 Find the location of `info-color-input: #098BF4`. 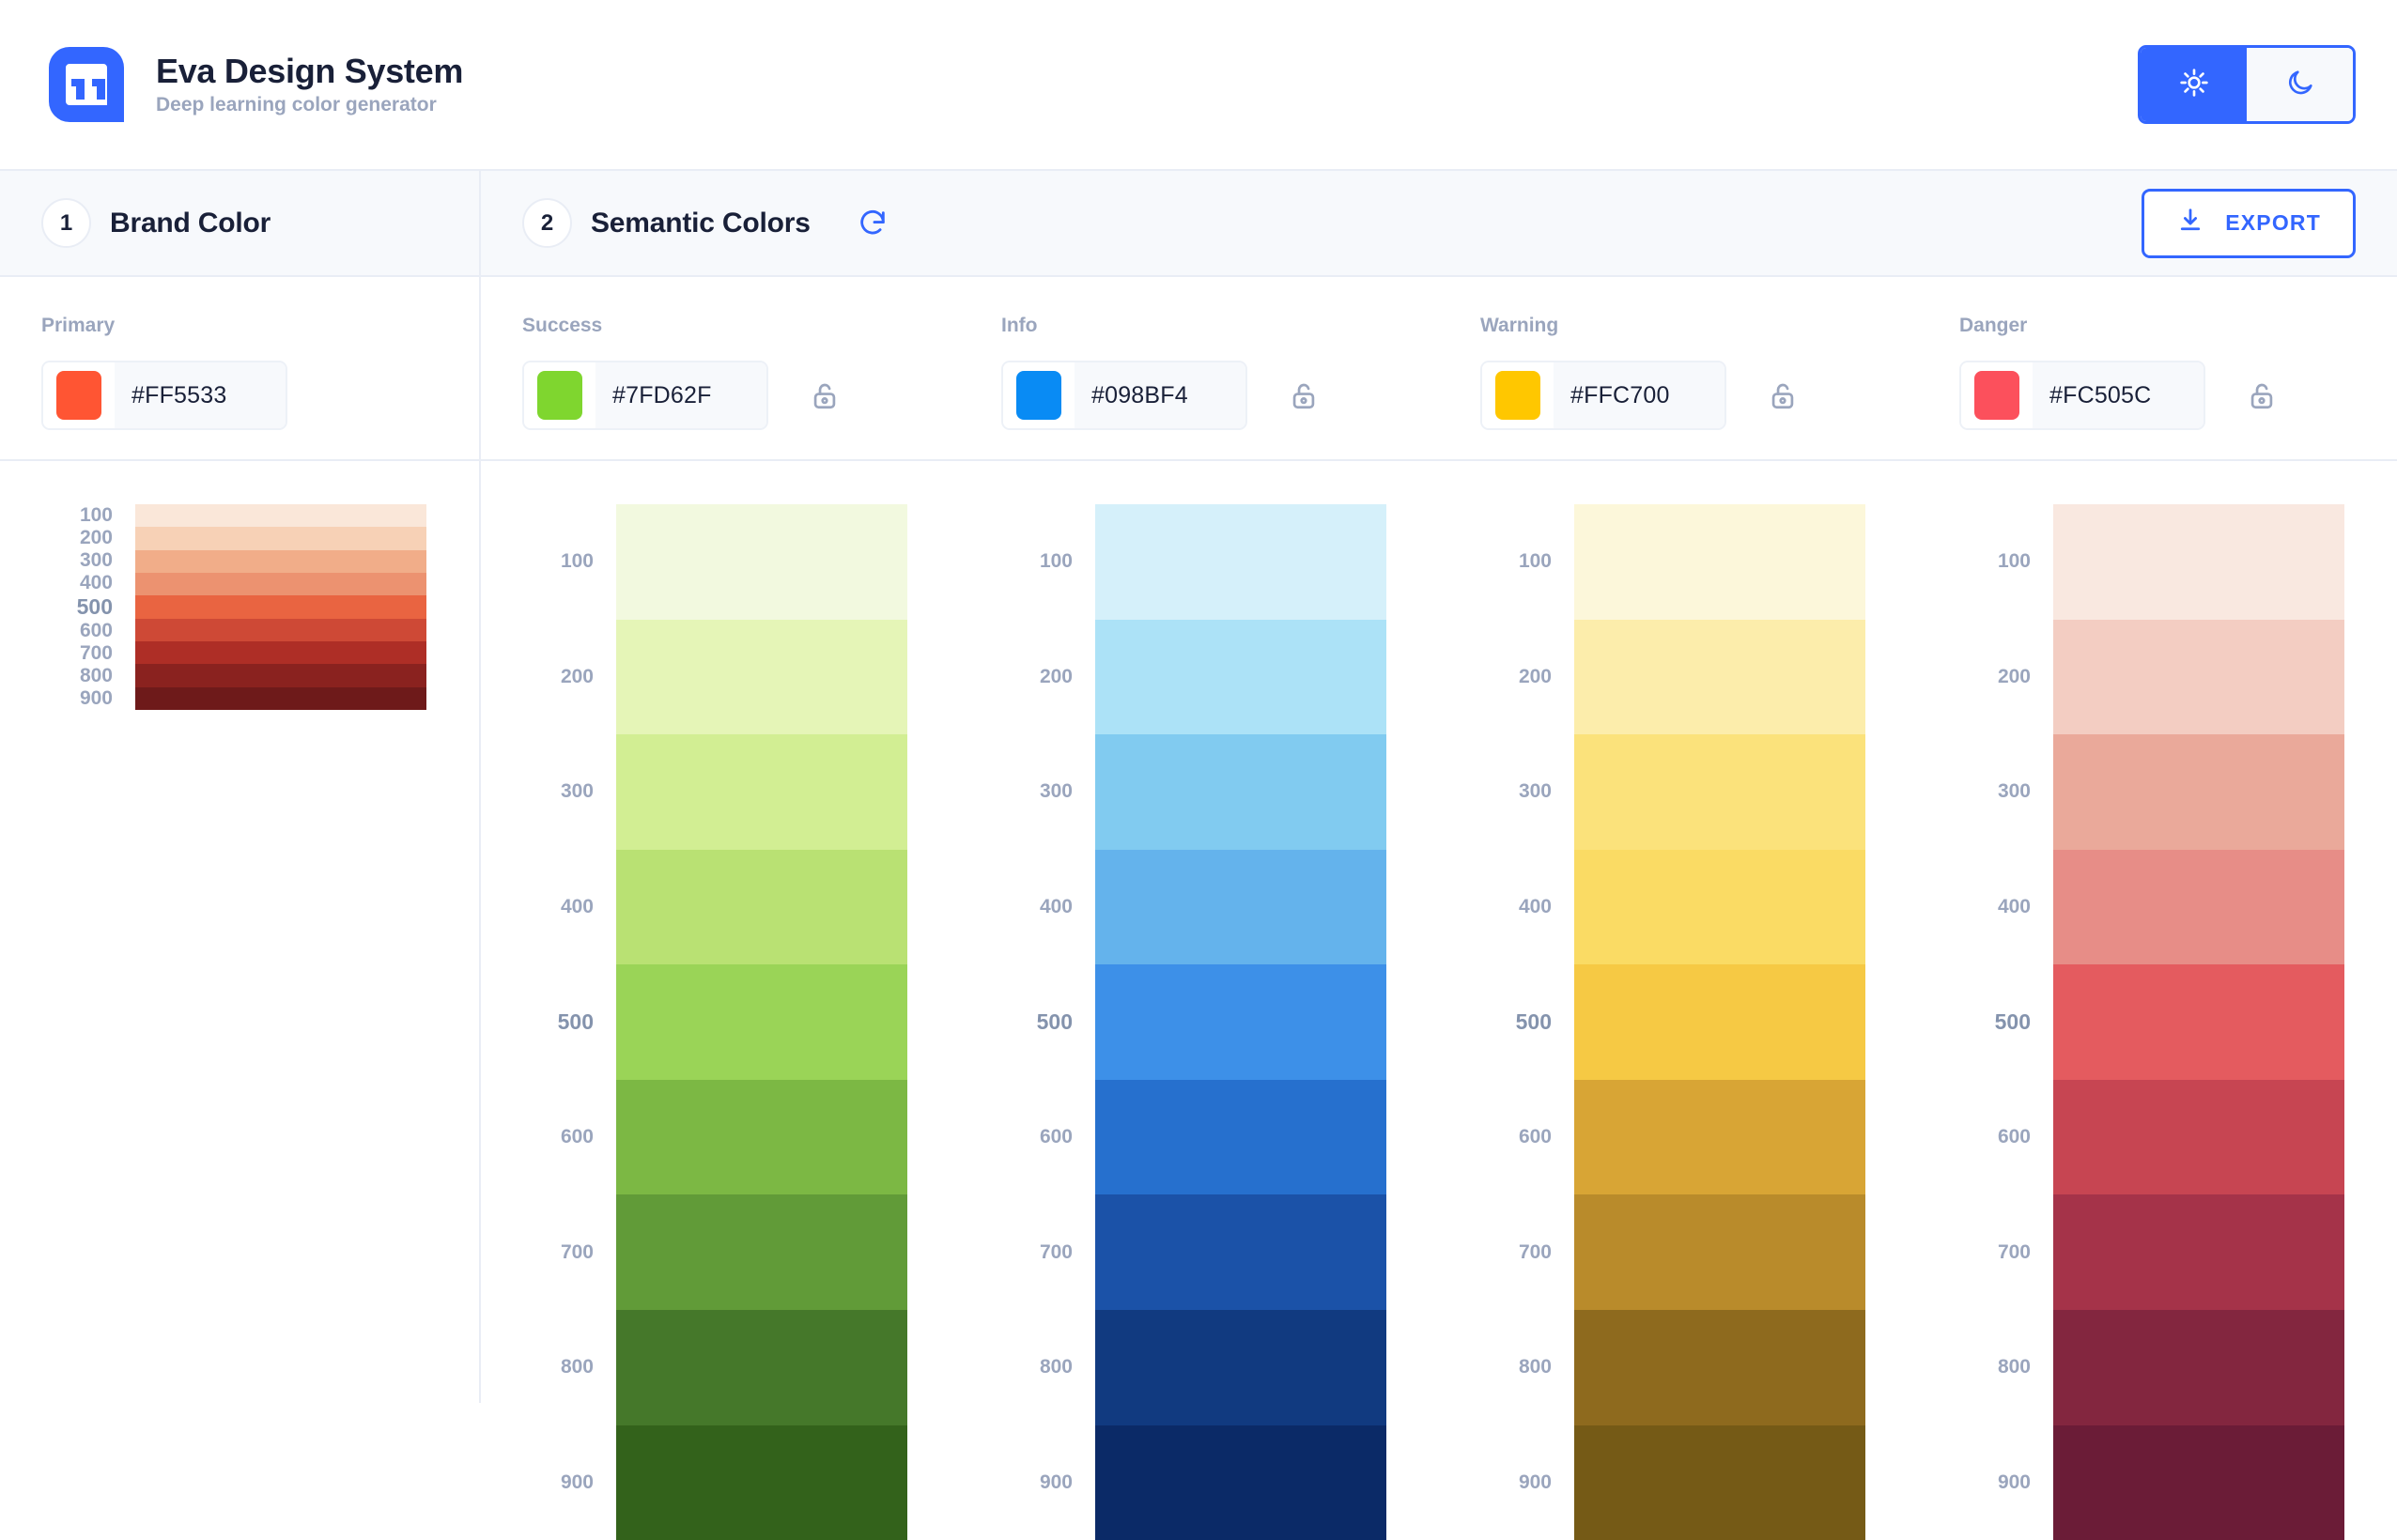

info-color-input: #098BF4 is located at coordinates (1124, 395).